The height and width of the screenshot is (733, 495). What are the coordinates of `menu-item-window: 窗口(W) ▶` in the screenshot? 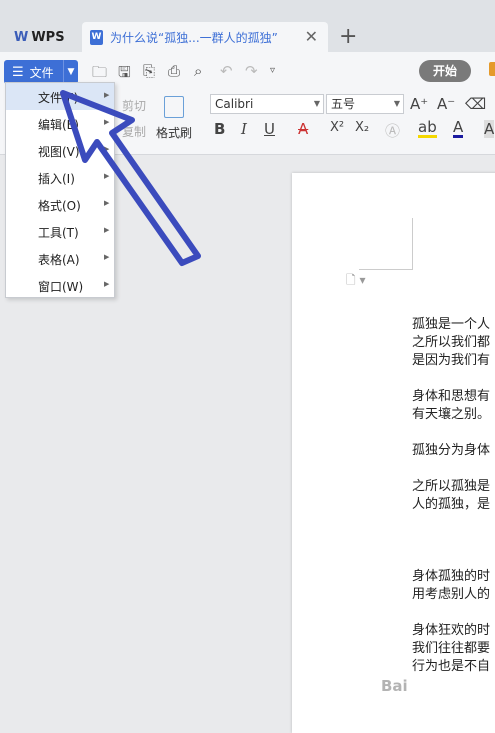 It's located at (60, 285).